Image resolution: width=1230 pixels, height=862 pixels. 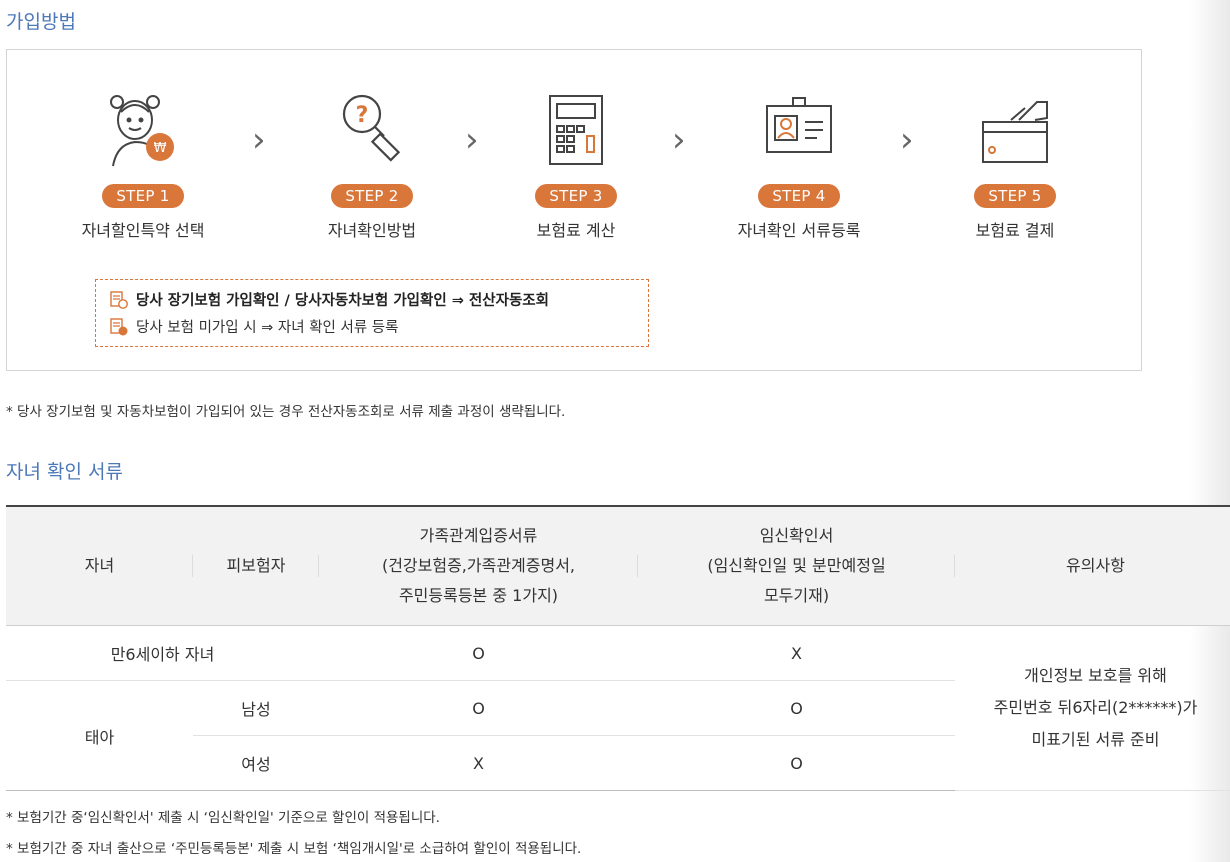 I want to click on header-pregnancy-cert: 임신확인서 (임신확인일 및 분만예정일 모두기재), so click(x=796, y=565).